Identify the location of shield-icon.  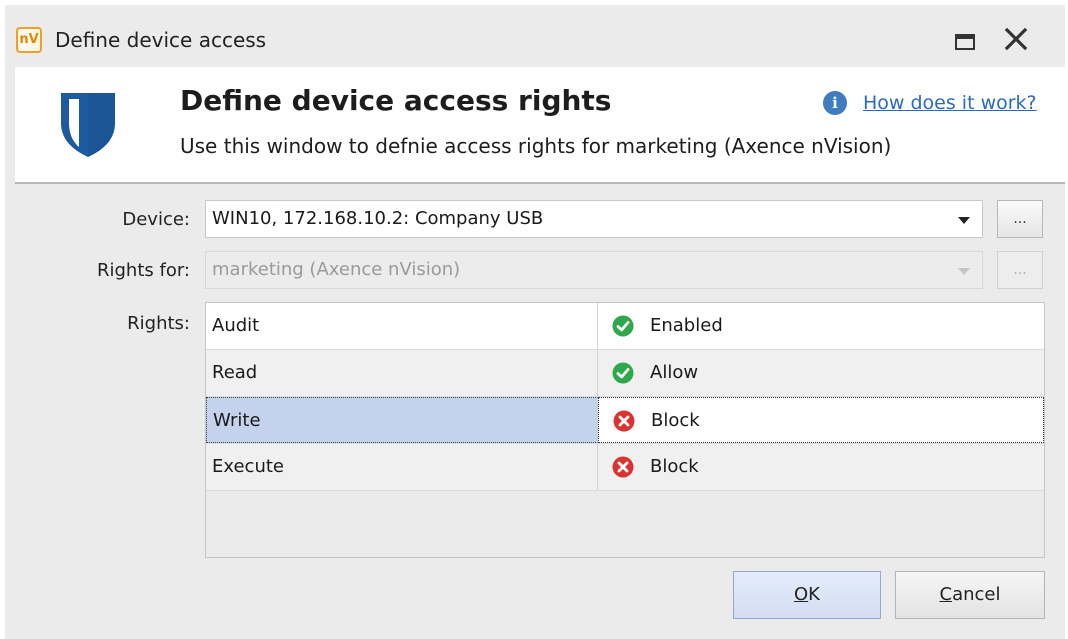
(88, 125).